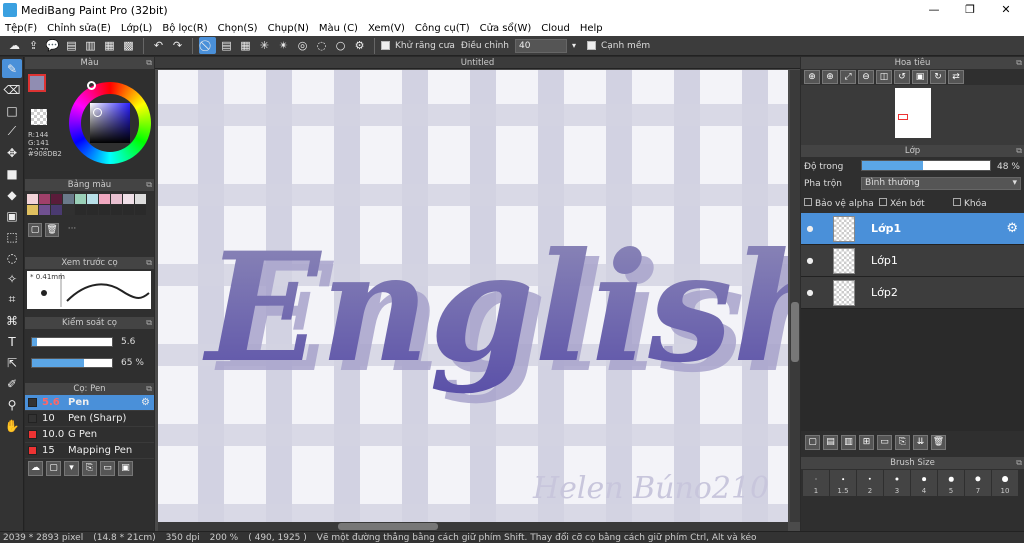 The width and height of the screenshot is (1024, 543). What do you see at coordinates (884, 442) in the screenshot?
I see `layer-folder-icon: ▭` at bounding box center [884, 442].